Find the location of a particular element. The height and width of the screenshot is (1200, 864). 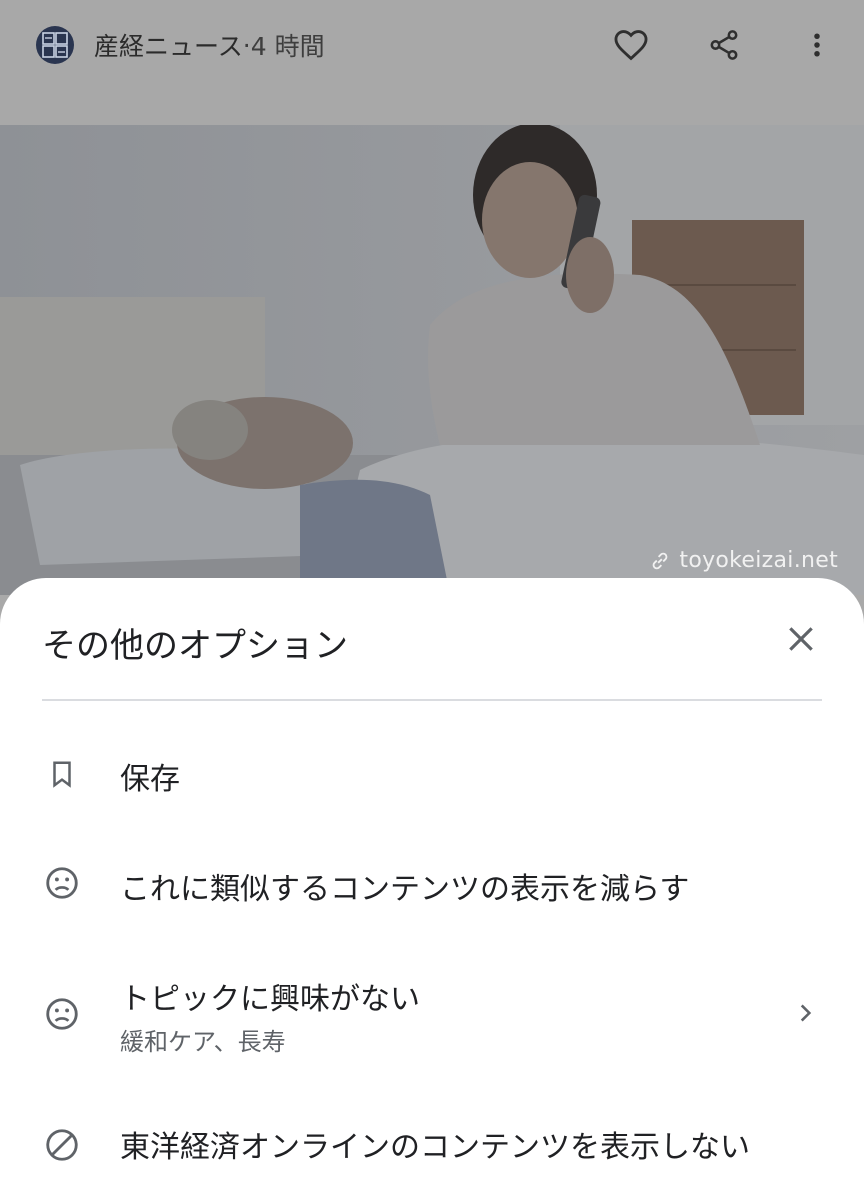

sheet-divider is located at coordinates (432, 700).